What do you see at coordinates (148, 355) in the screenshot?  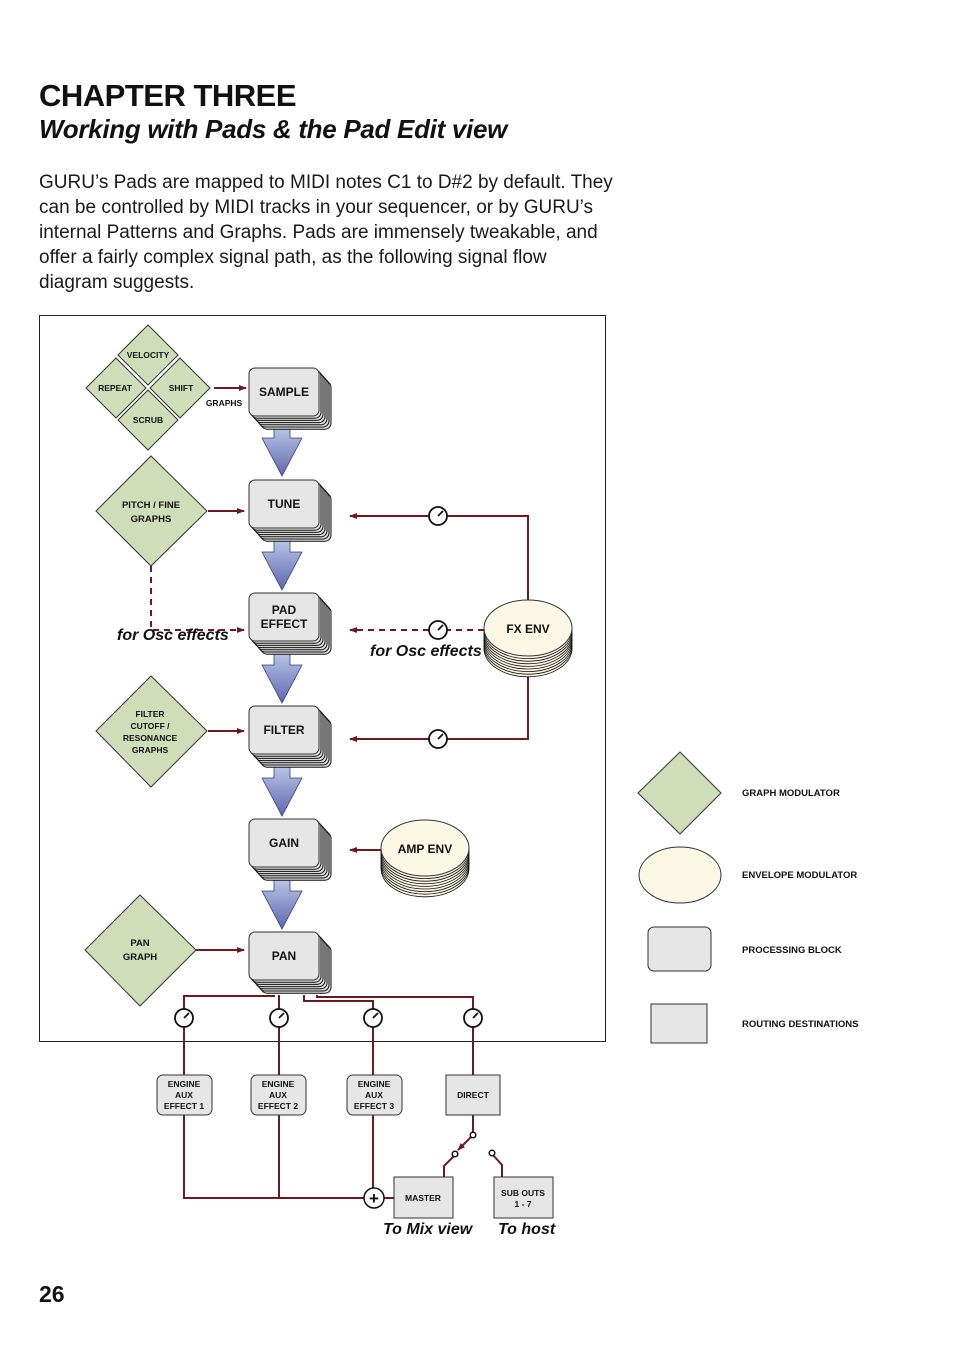 I see `velocity-label: VELOCITY` at bounding box center [148, 355].